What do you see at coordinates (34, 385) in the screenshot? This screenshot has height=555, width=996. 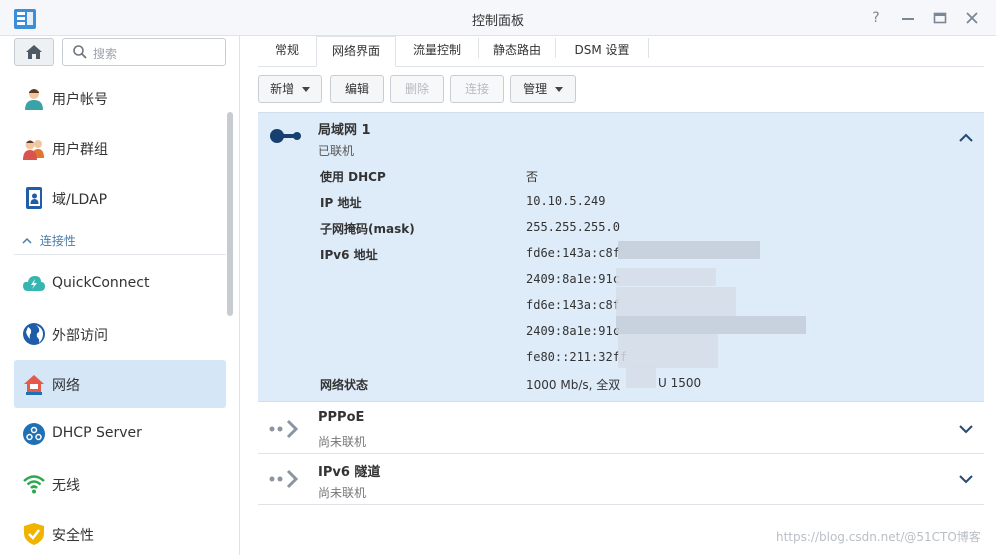 I see `network-house-icon` at bounding box center [34, 385].